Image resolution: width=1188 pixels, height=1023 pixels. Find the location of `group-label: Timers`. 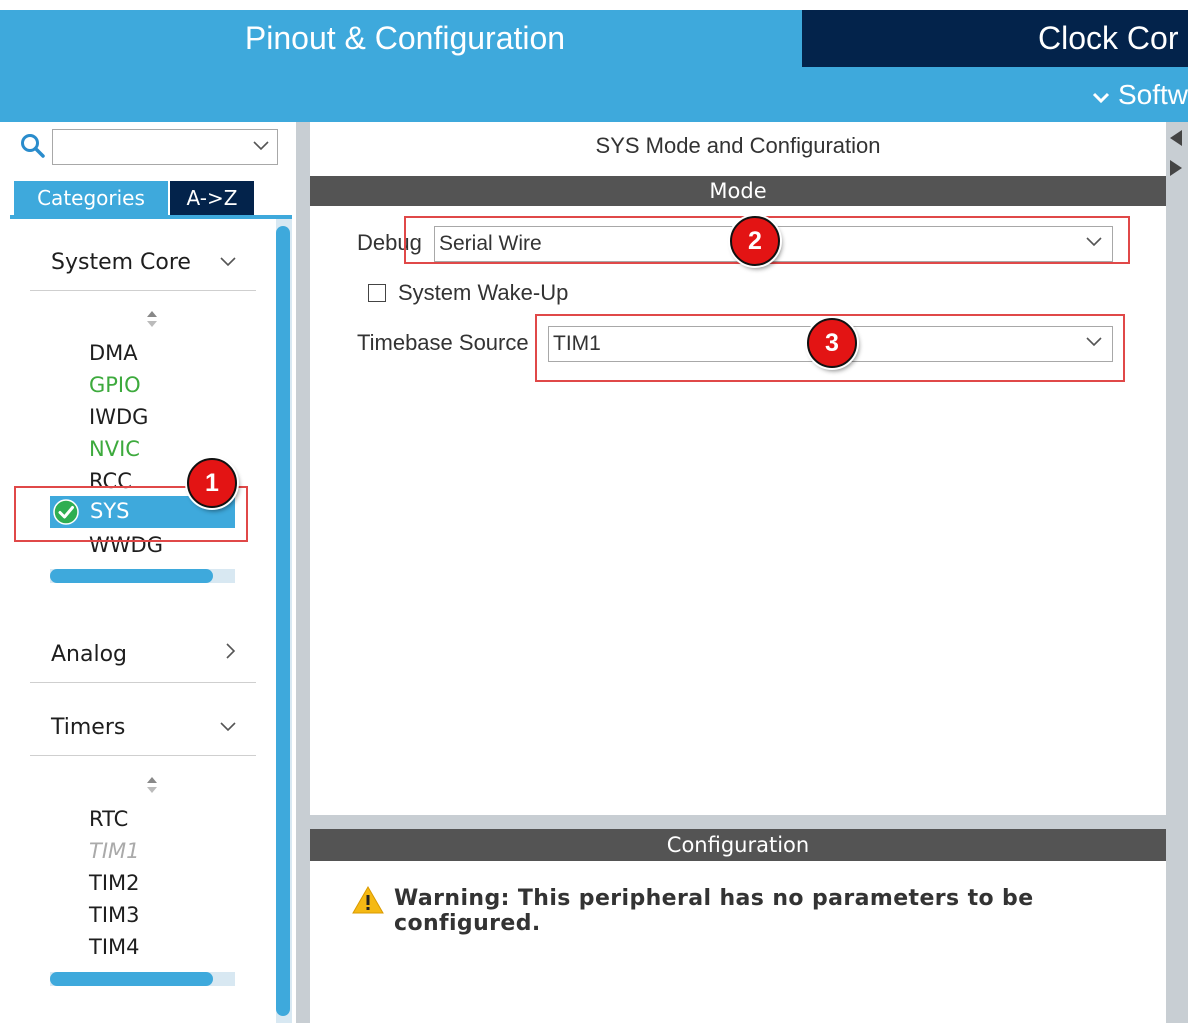

group-label: Timers is located at coordinates (88, 727).